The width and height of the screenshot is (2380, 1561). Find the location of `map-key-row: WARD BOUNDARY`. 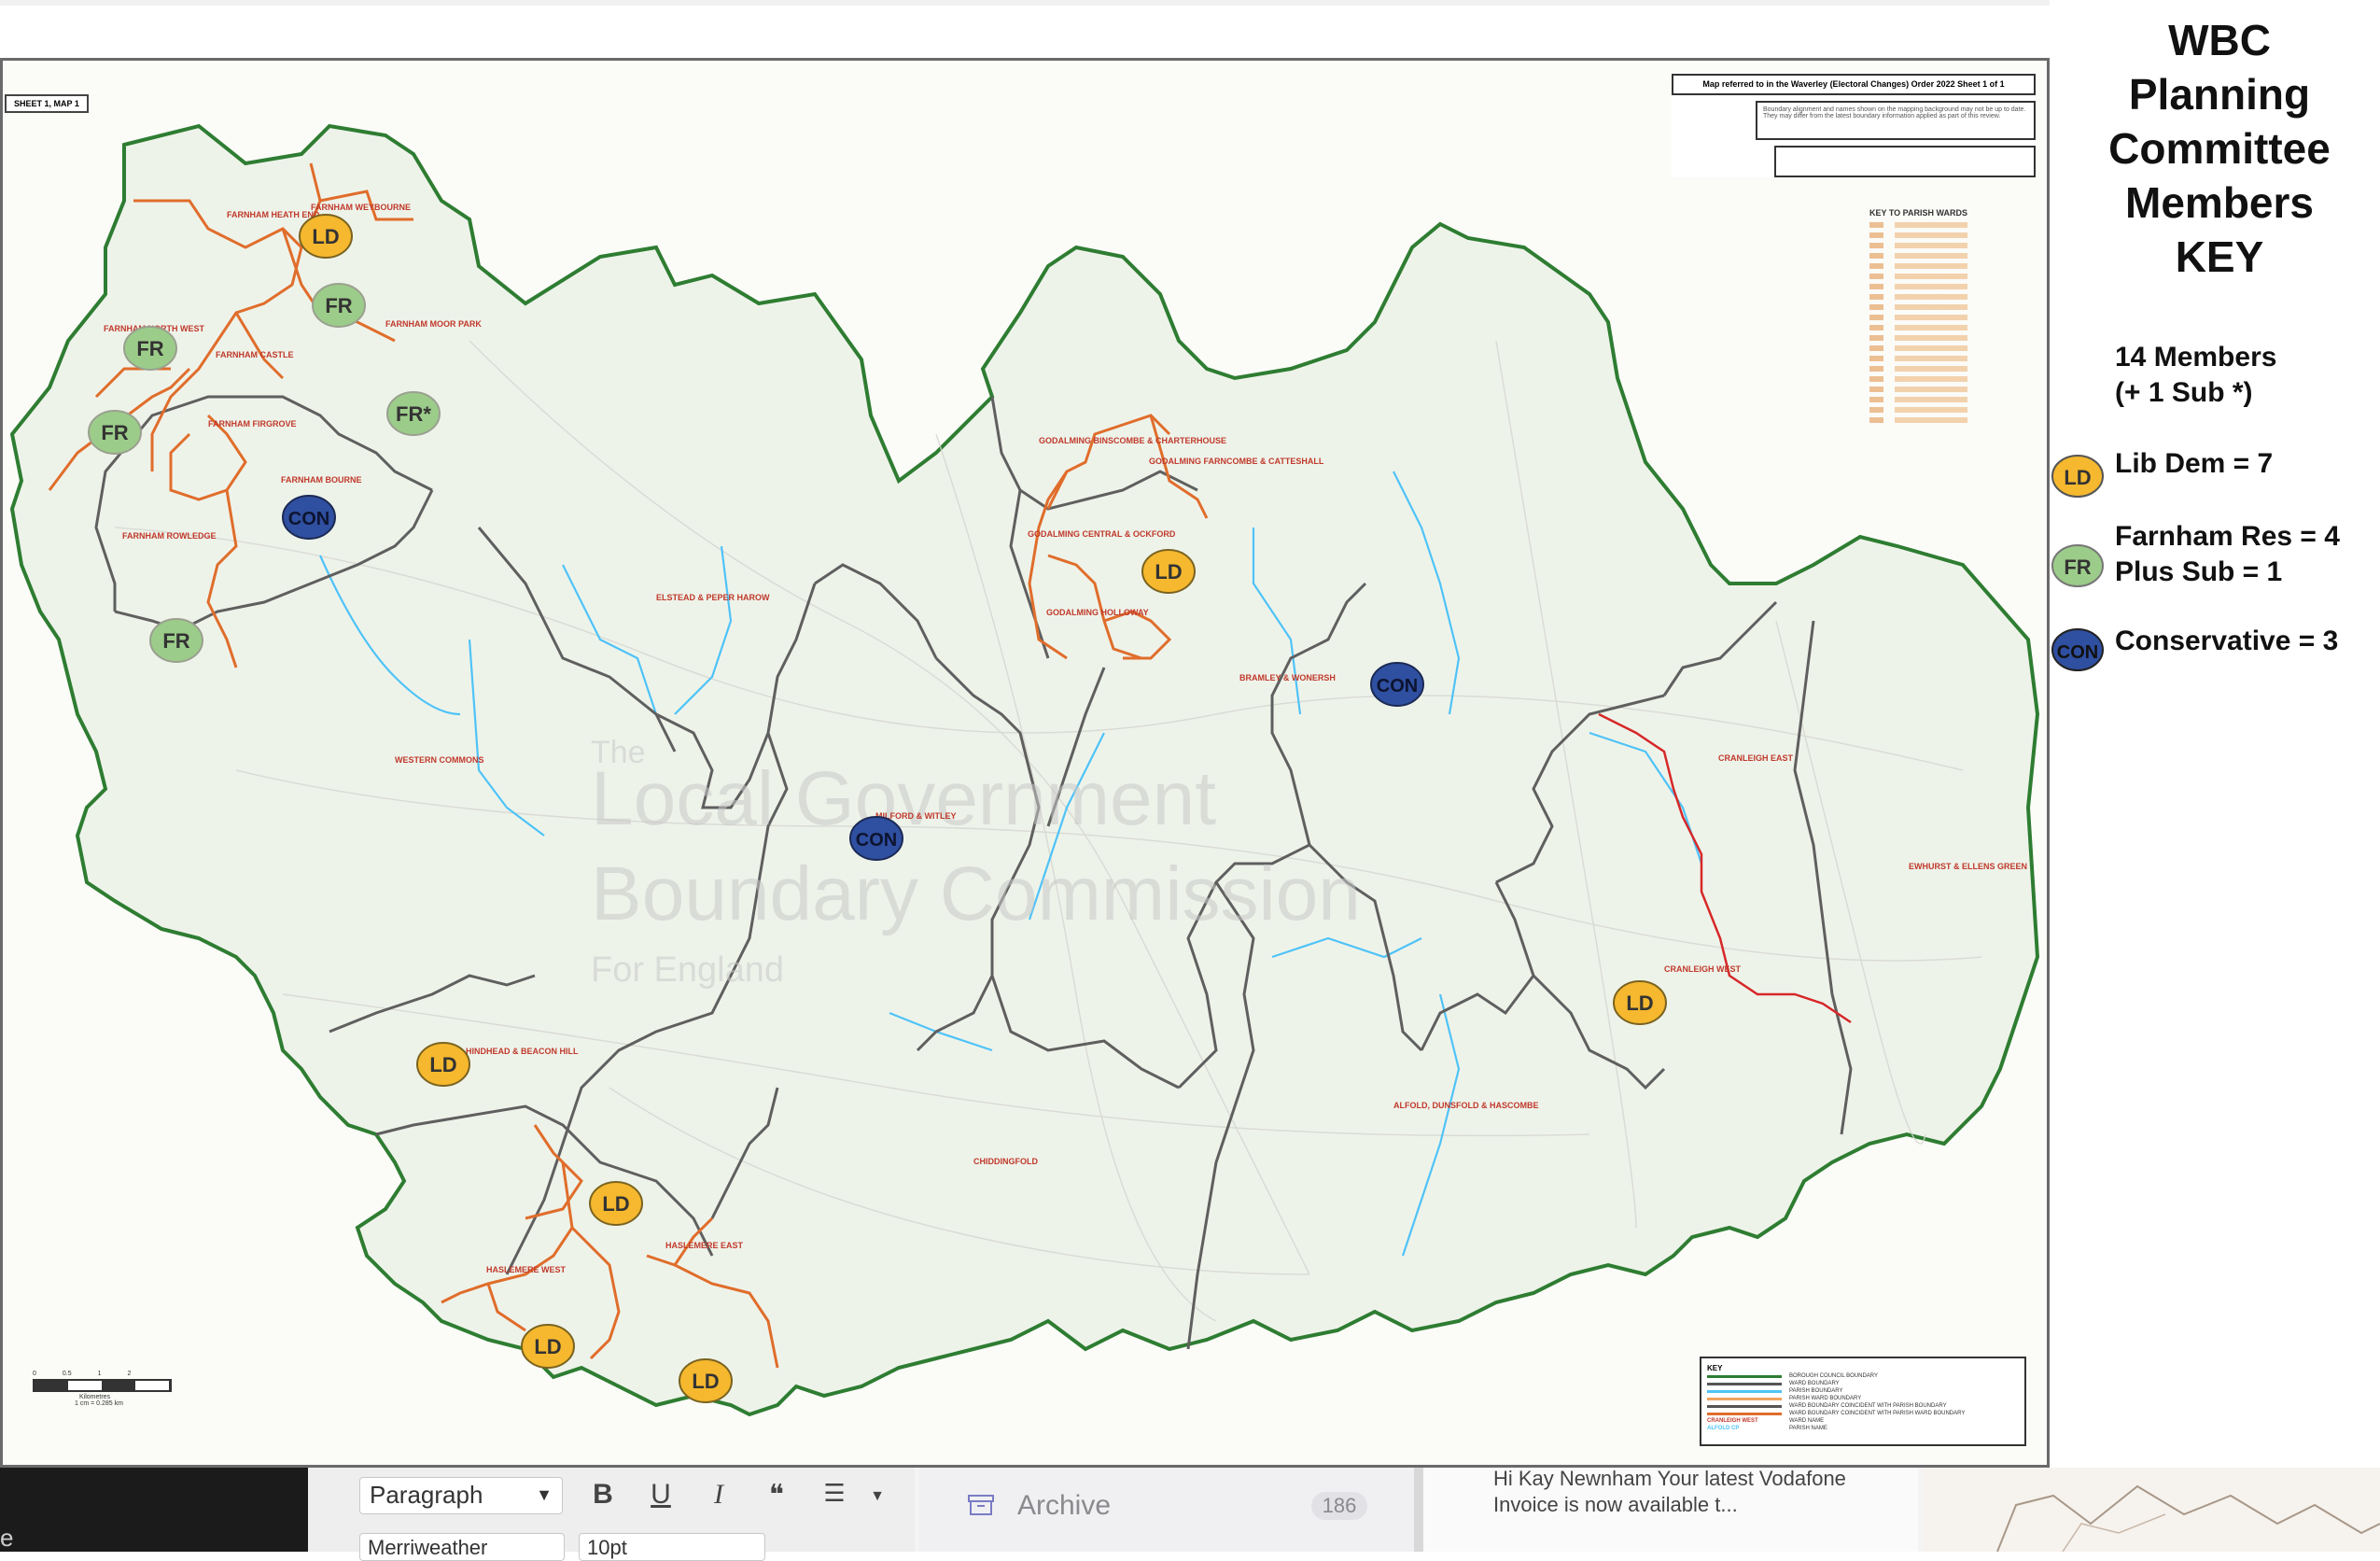

map-key-row: WARD BOUNDARY is located at coordinates (1863, 1383).